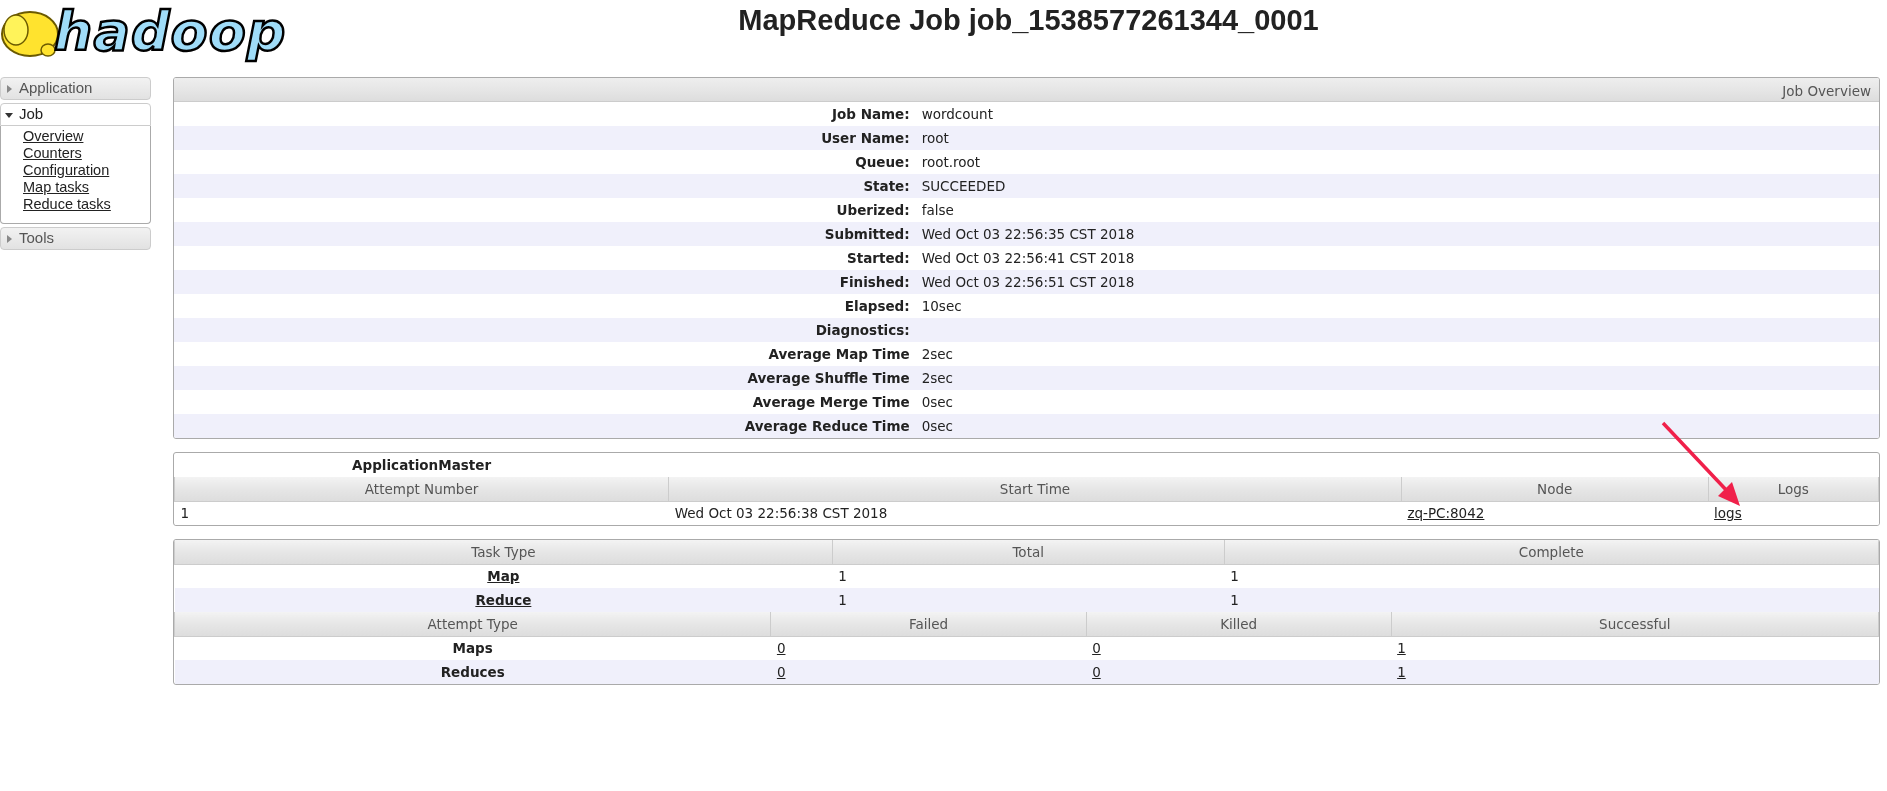 The image size is (1887, 791). What do you see at coordinates (1026, 90) in the screenshot?
I see `panel-title: Job Overview` at bounding box center [1026, 90].